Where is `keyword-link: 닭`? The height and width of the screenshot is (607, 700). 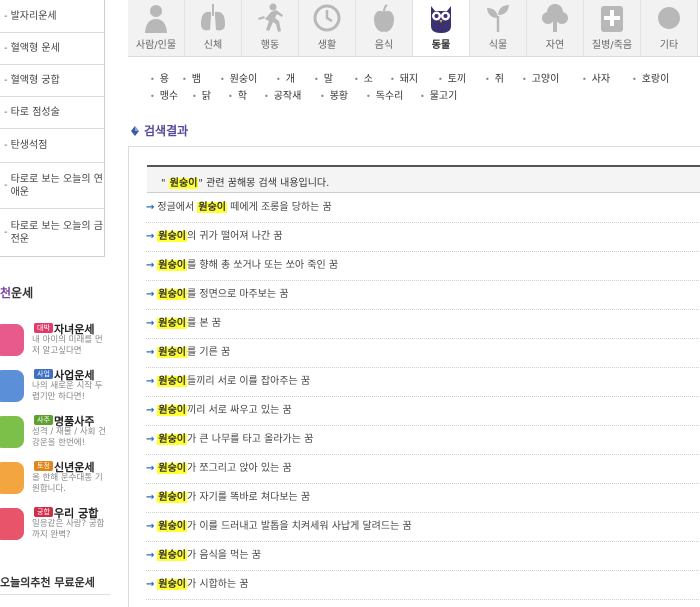
keyword-link: 닭 is located at coordinates (201, 94).